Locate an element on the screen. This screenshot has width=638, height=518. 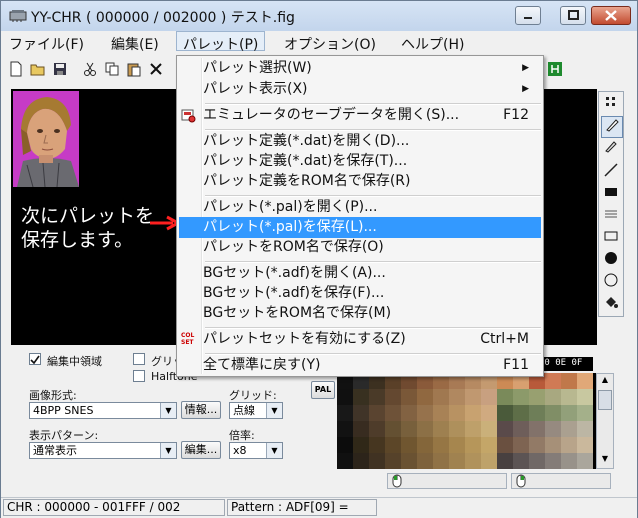
palette-grid is located at coordinates (465, 421).